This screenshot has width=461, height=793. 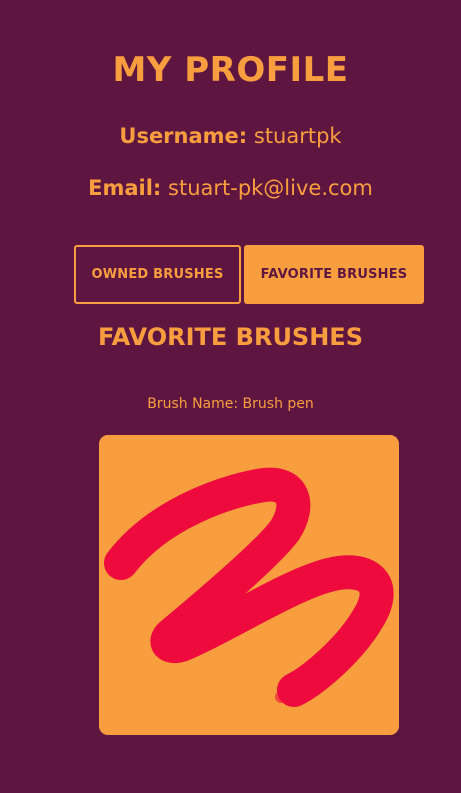 I want to click on page-title: MY PROFILE, so click(x=230, y=70).